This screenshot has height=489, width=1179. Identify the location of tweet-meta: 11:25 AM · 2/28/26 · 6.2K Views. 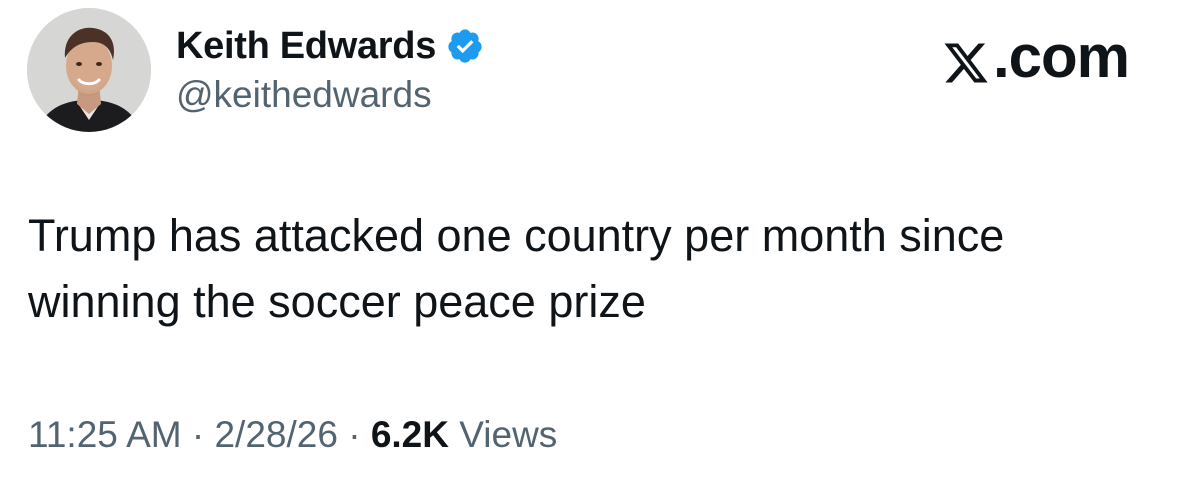
(292, 435).